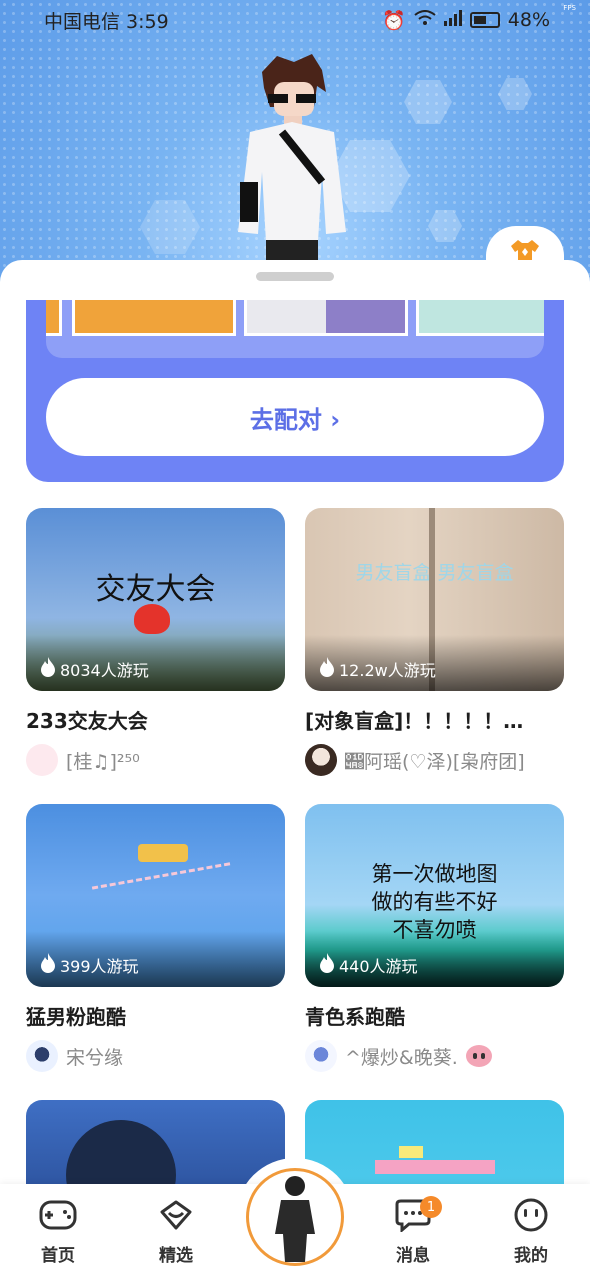 The height and width of the screenshot is (1280, 590). I want to click on game-cover: 男友盲盒 男友盲盒 12.2w人游玩, so click(434, 599).